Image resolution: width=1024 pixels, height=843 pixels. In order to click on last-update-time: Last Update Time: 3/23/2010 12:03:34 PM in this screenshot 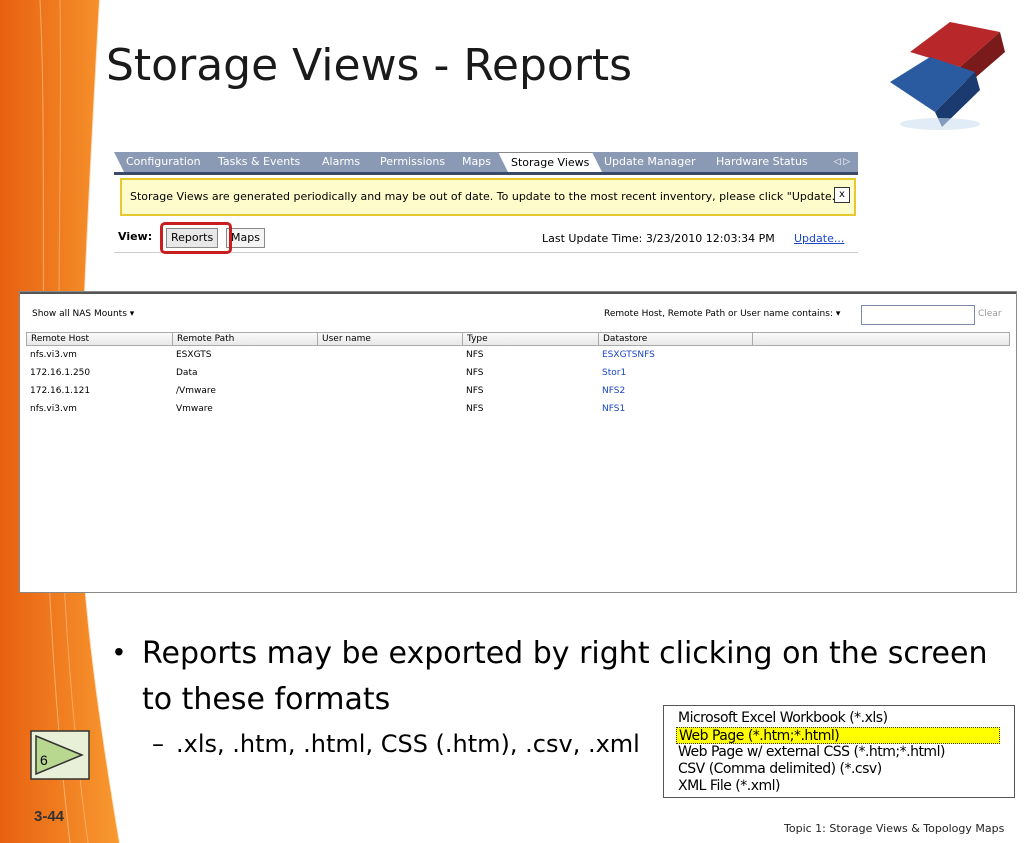, I will do `click(658, 238)`.